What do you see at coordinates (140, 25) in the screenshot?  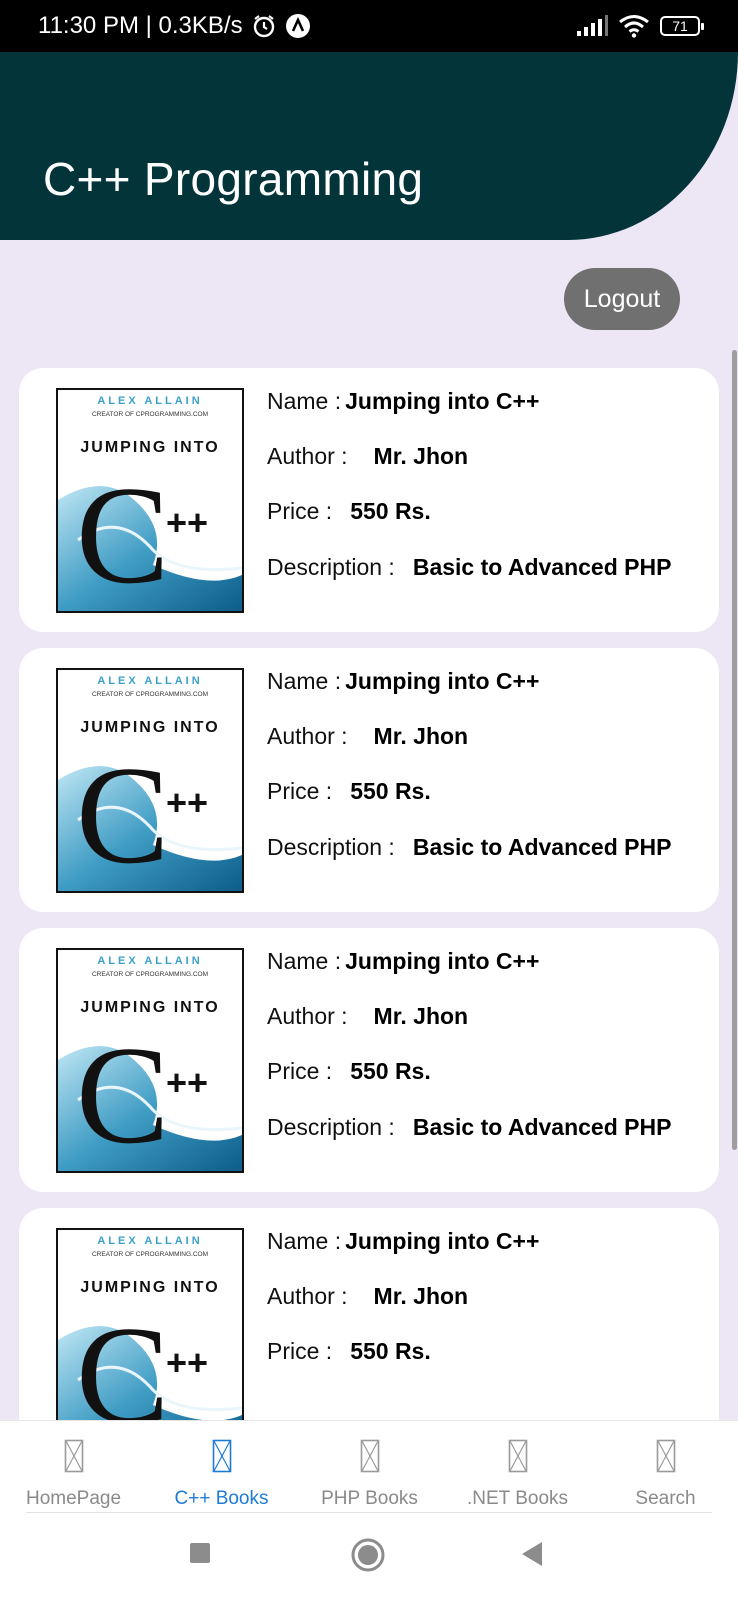 I see `status-time: 11:30 PM | 0.3KB/s` at bounding box center [140, 25].